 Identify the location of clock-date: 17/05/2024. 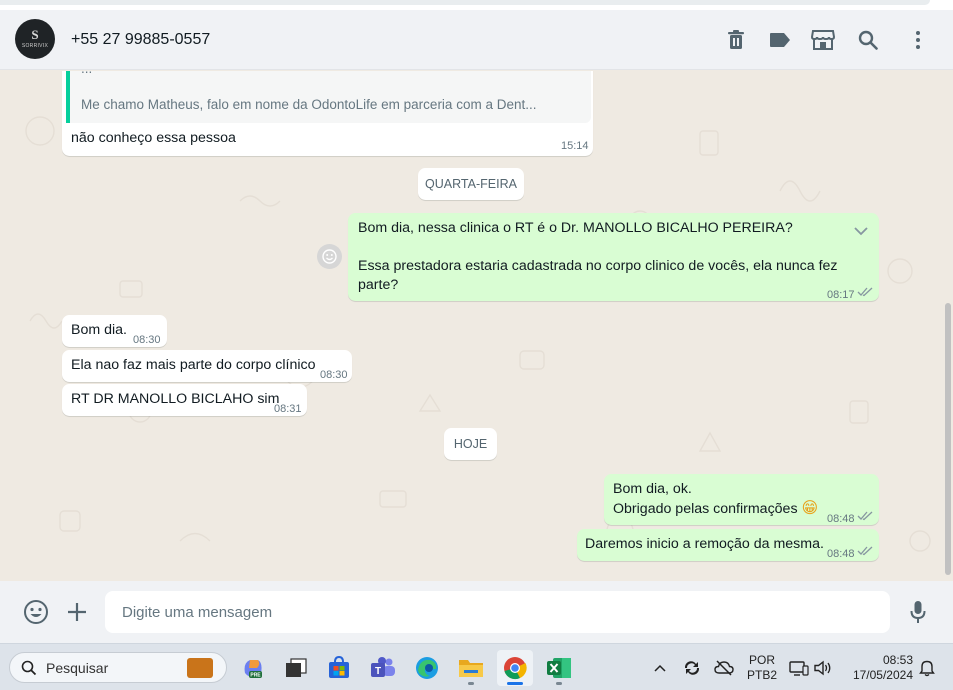
(882, 675).